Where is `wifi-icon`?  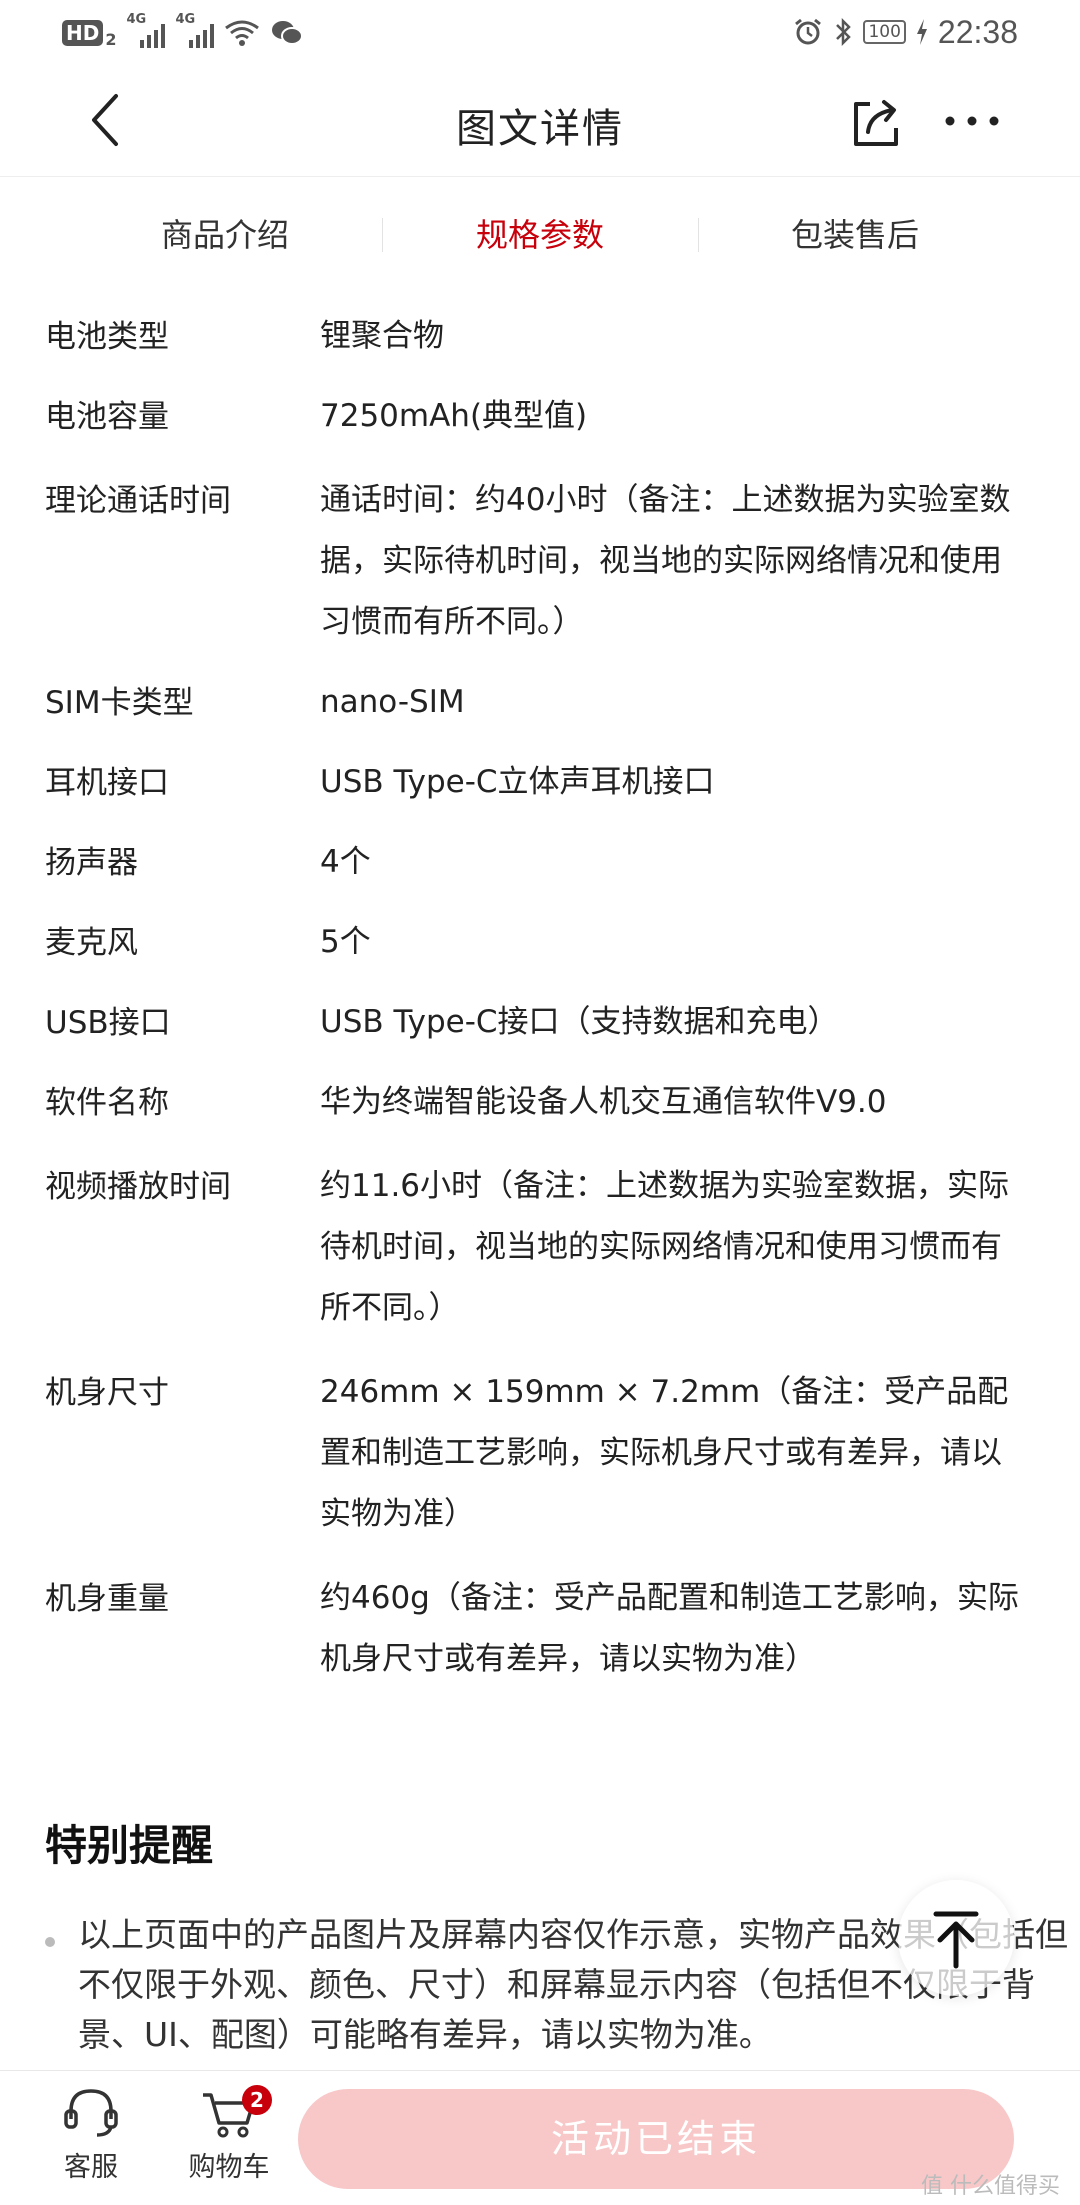 wifi-icon is located at coordinates (242, 33).